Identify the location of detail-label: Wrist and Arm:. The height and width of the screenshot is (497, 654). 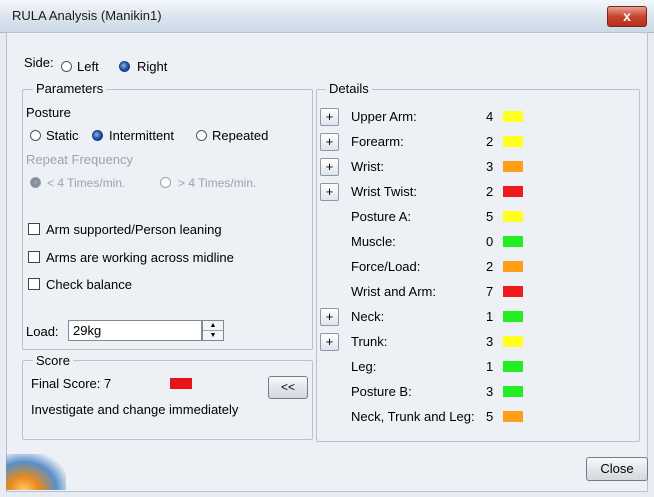
(394, 291).